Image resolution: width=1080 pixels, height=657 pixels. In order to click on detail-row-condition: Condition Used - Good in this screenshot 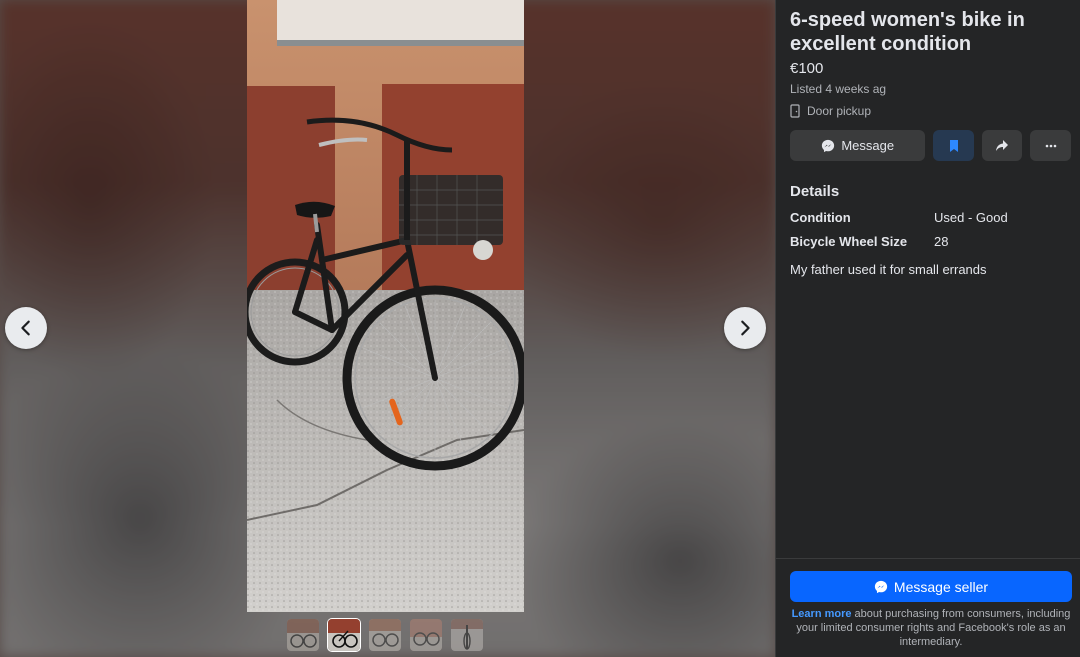, I will do `click(930, 218)`.